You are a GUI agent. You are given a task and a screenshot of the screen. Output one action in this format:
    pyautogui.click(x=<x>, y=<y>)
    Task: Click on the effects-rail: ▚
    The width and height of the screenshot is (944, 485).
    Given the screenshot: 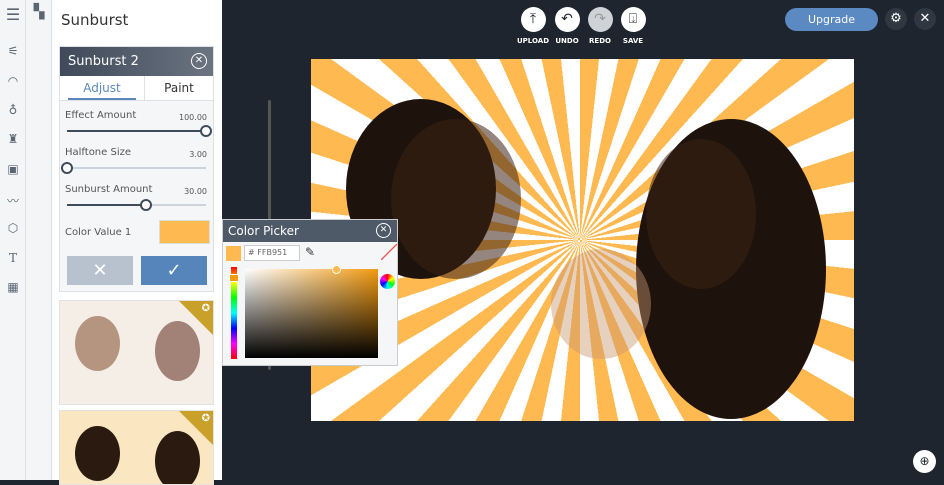 What is the action you would take?
    pyautogui.click(x=39, y=240)
    